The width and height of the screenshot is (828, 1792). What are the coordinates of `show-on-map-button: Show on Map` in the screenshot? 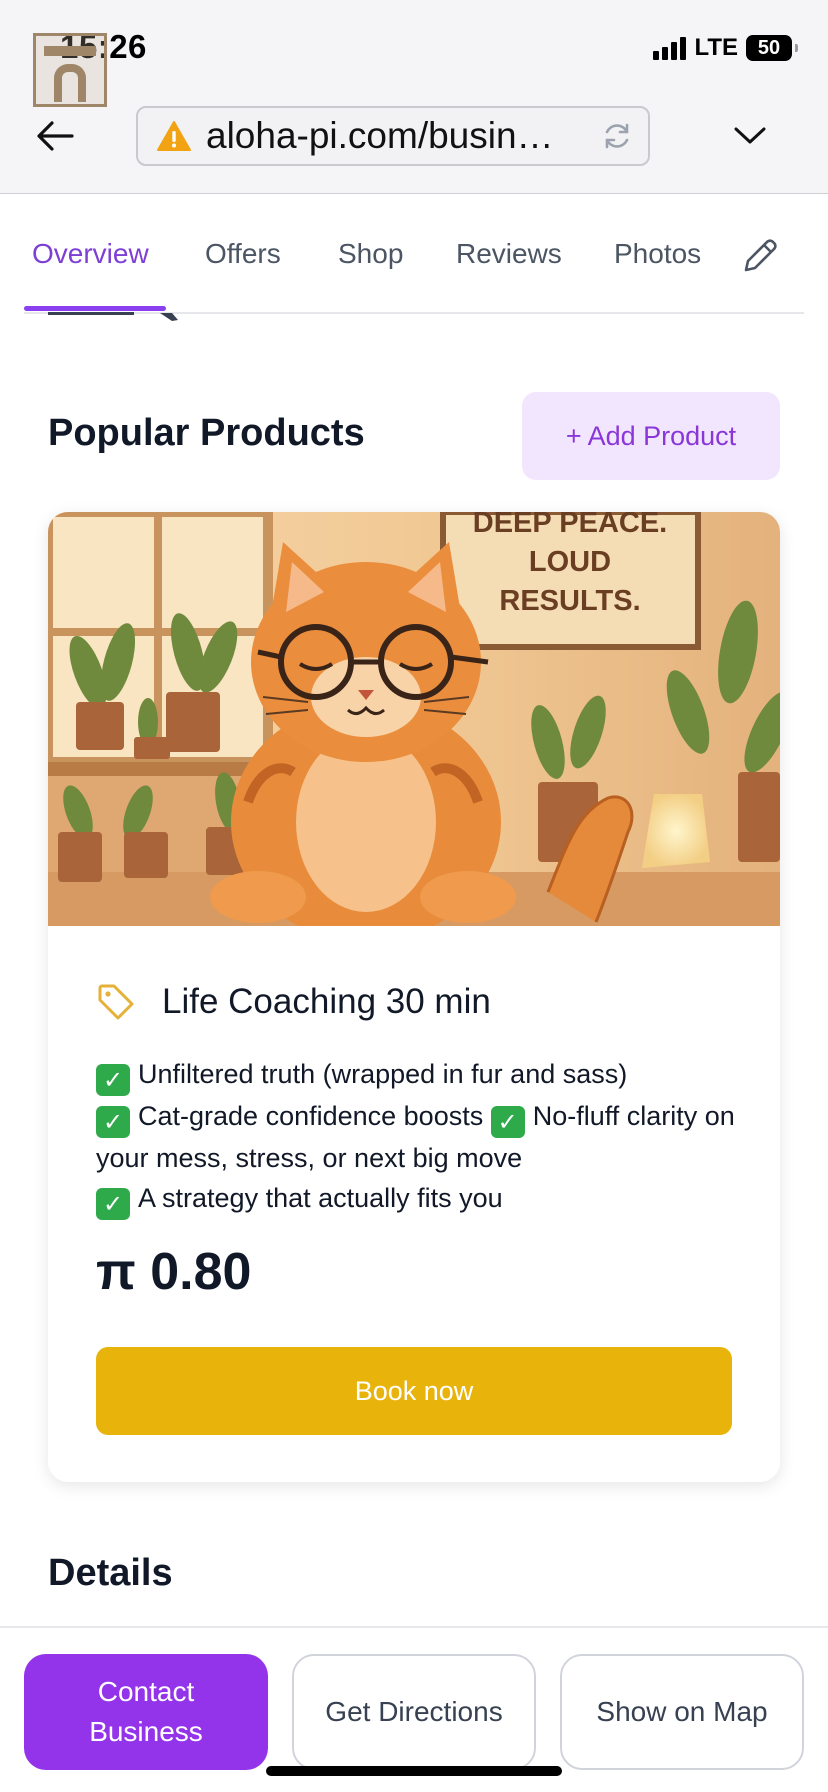 It's located at (682, 1712).